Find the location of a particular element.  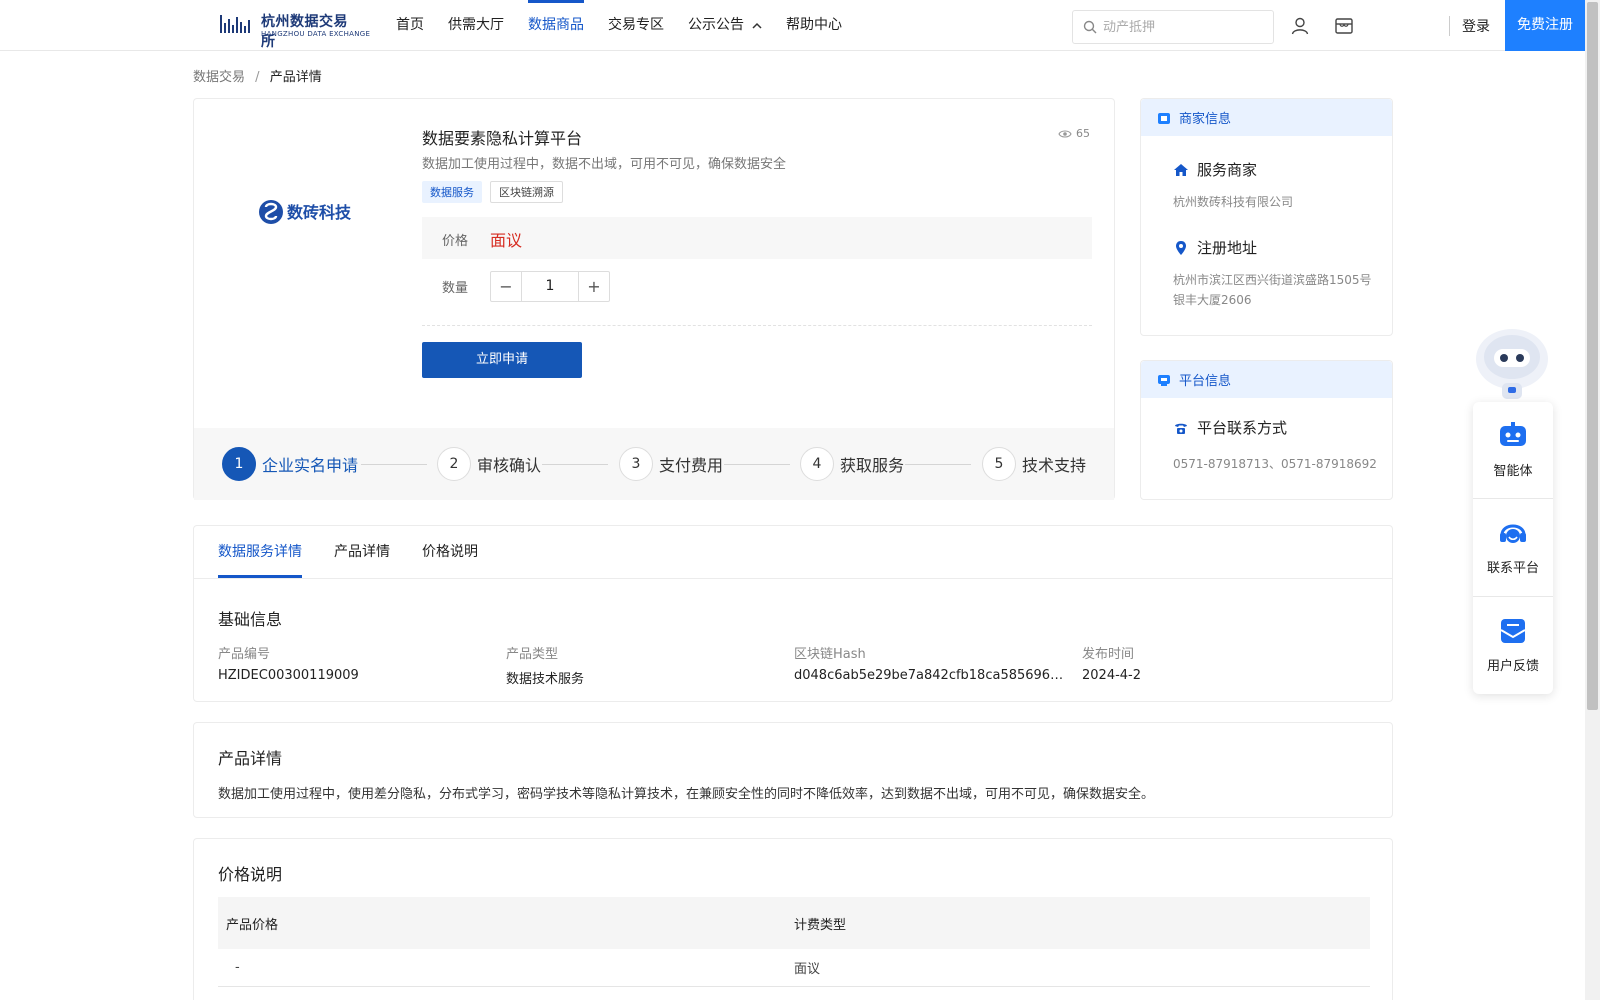

phone-icon is located at coordinates (1181, 428).